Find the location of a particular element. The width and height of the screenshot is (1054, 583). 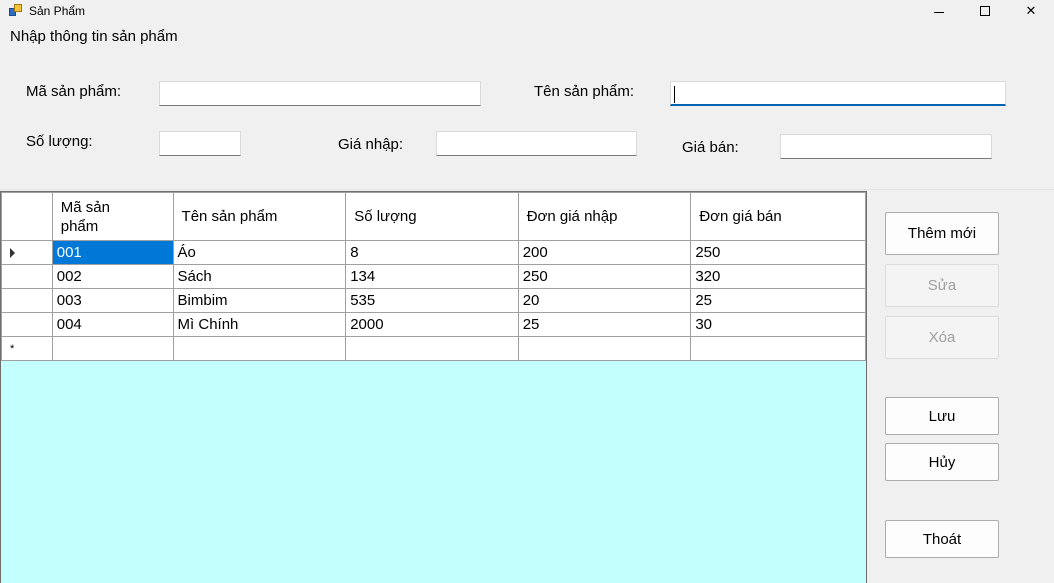

ma-san-pham-input is located at coordinates (320, 93).